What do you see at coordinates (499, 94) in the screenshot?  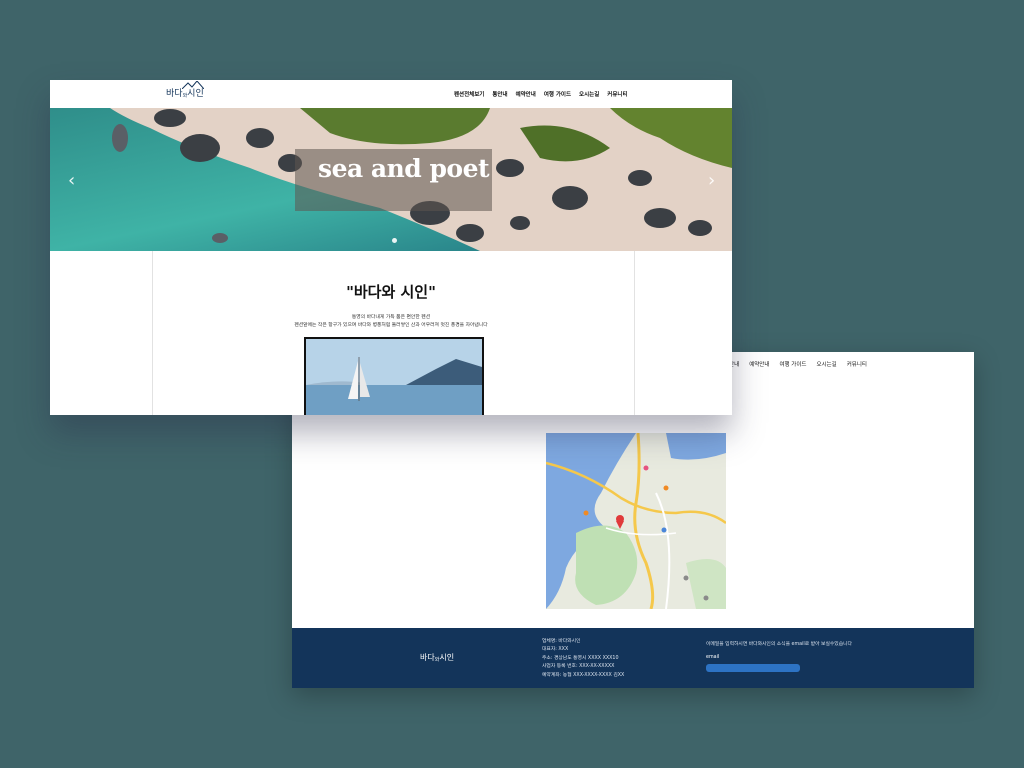 I see `nav-item-room: 통안내` at bounding box center [499, 94].